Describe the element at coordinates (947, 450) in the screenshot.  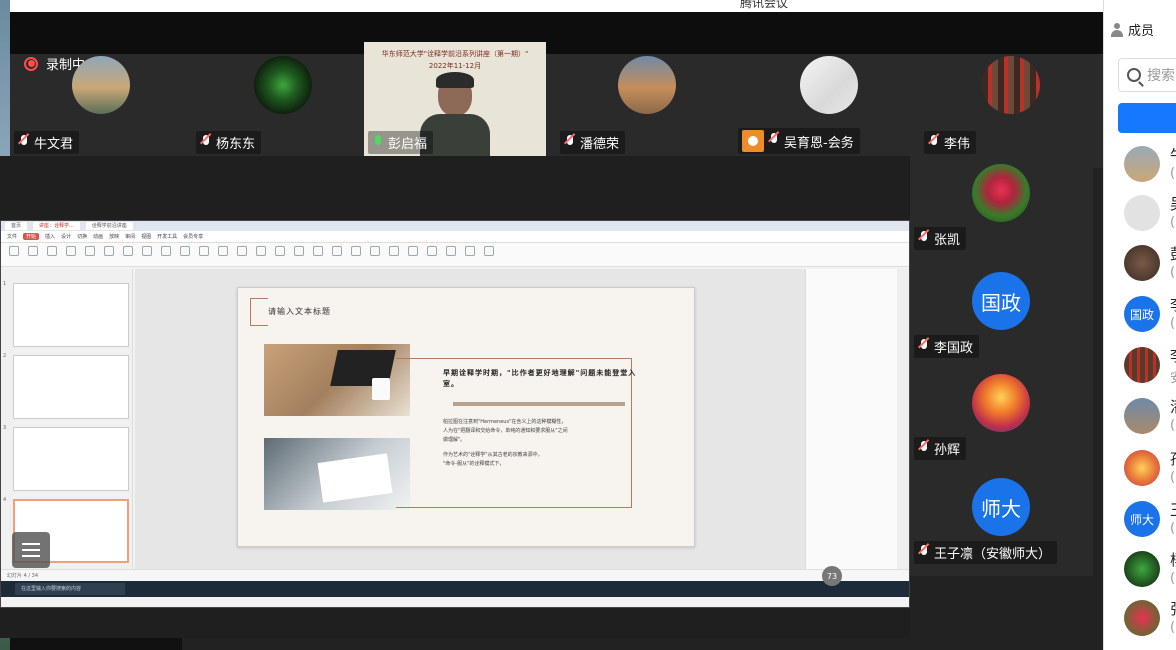
I see `participant-name: 孙辉` at that location.